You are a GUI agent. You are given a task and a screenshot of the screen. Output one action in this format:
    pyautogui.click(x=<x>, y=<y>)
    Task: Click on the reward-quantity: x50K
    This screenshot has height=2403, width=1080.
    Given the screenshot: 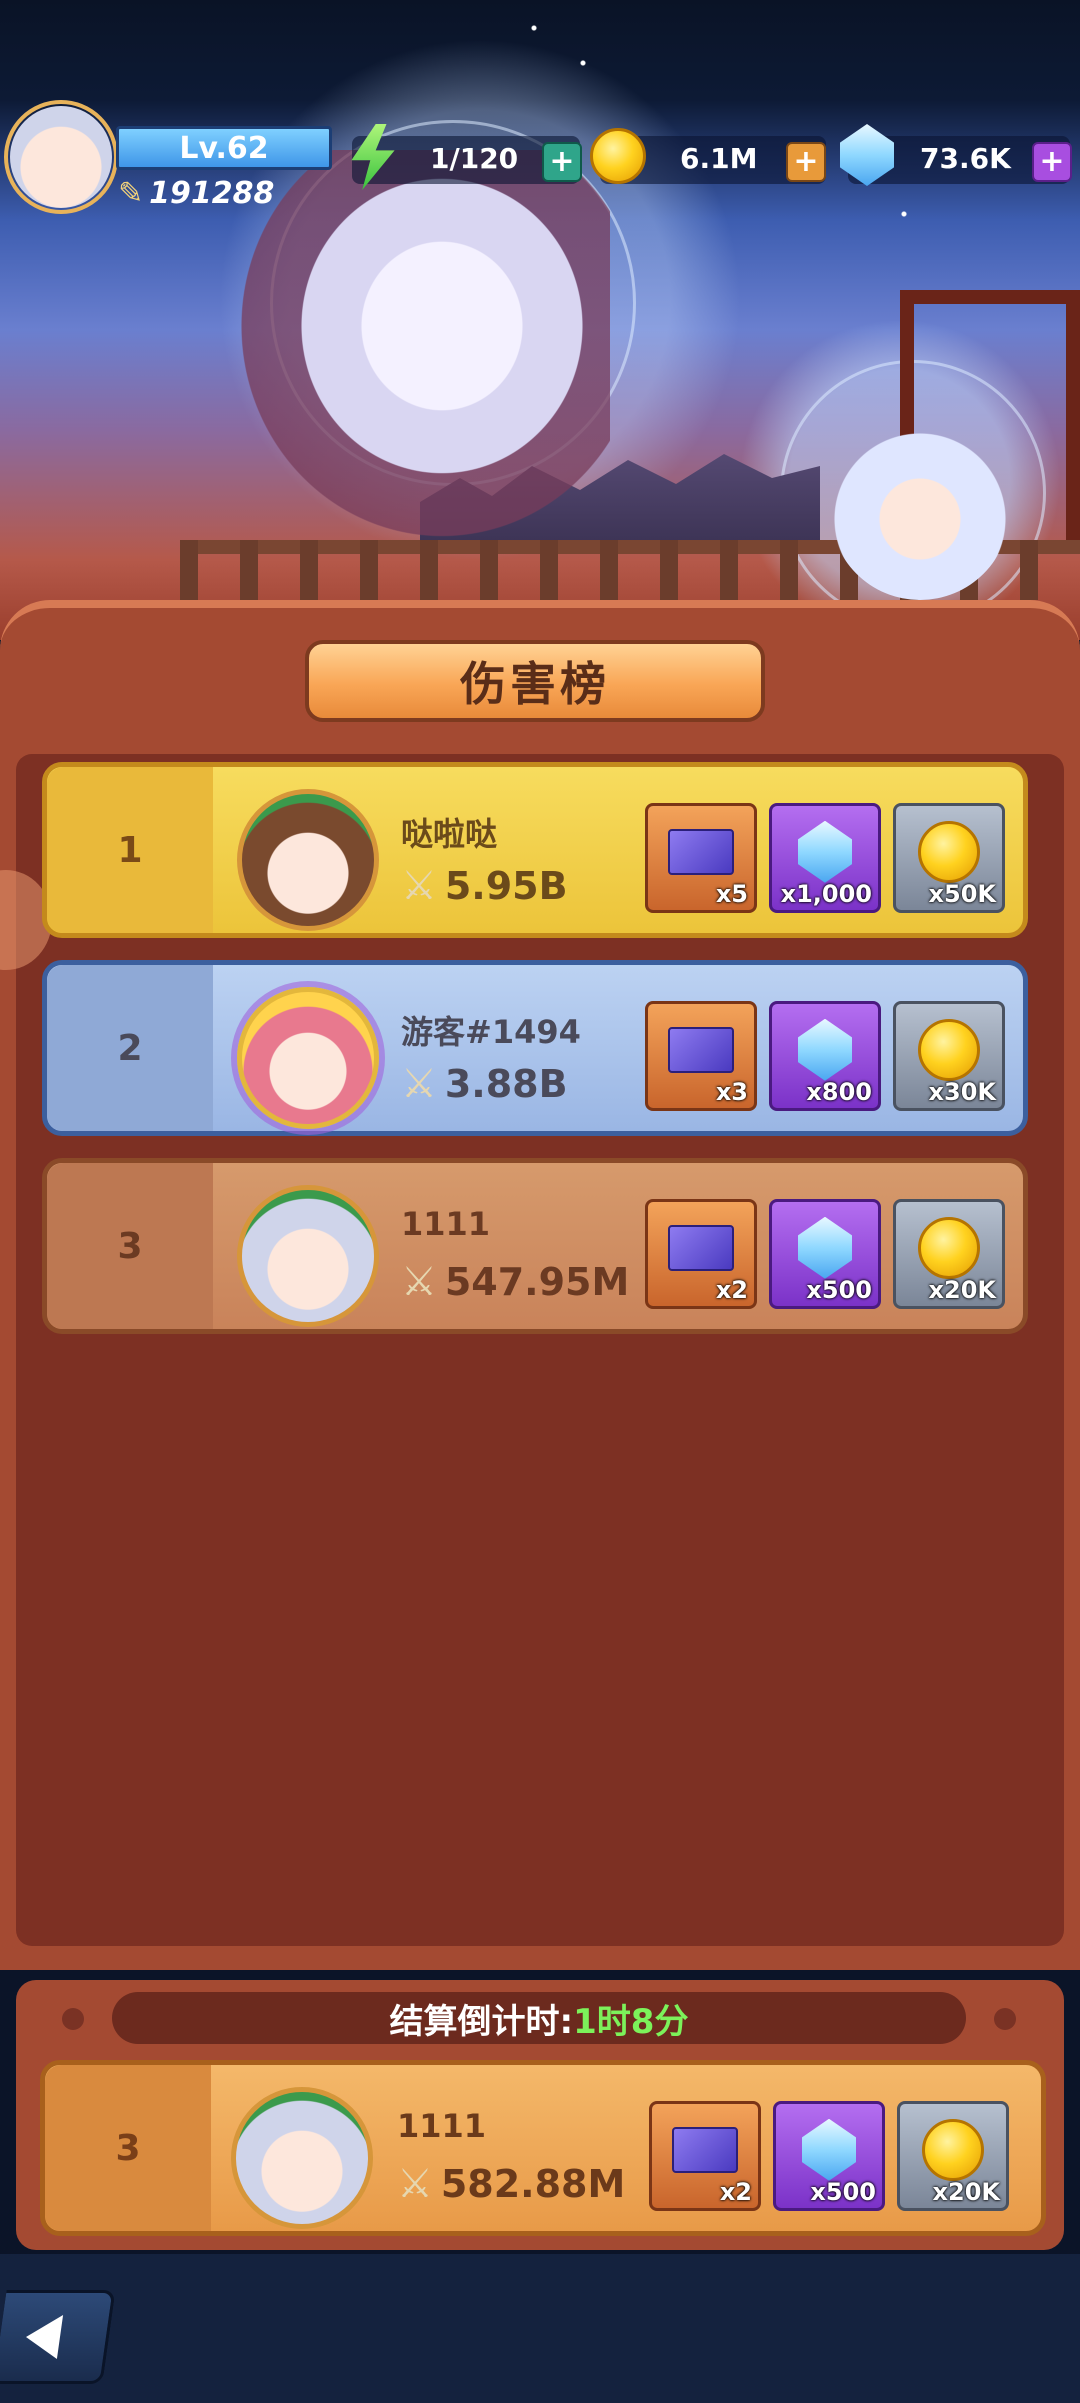 What is the action you would take?
    pyautogui.click(x=962, y=894)
    